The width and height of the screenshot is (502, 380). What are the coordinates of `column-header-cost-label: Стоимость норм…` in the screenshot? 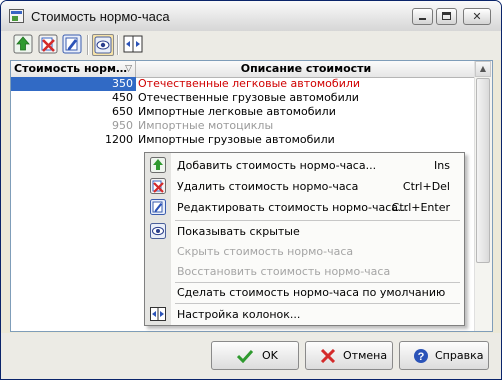 It's located at (70, 68).